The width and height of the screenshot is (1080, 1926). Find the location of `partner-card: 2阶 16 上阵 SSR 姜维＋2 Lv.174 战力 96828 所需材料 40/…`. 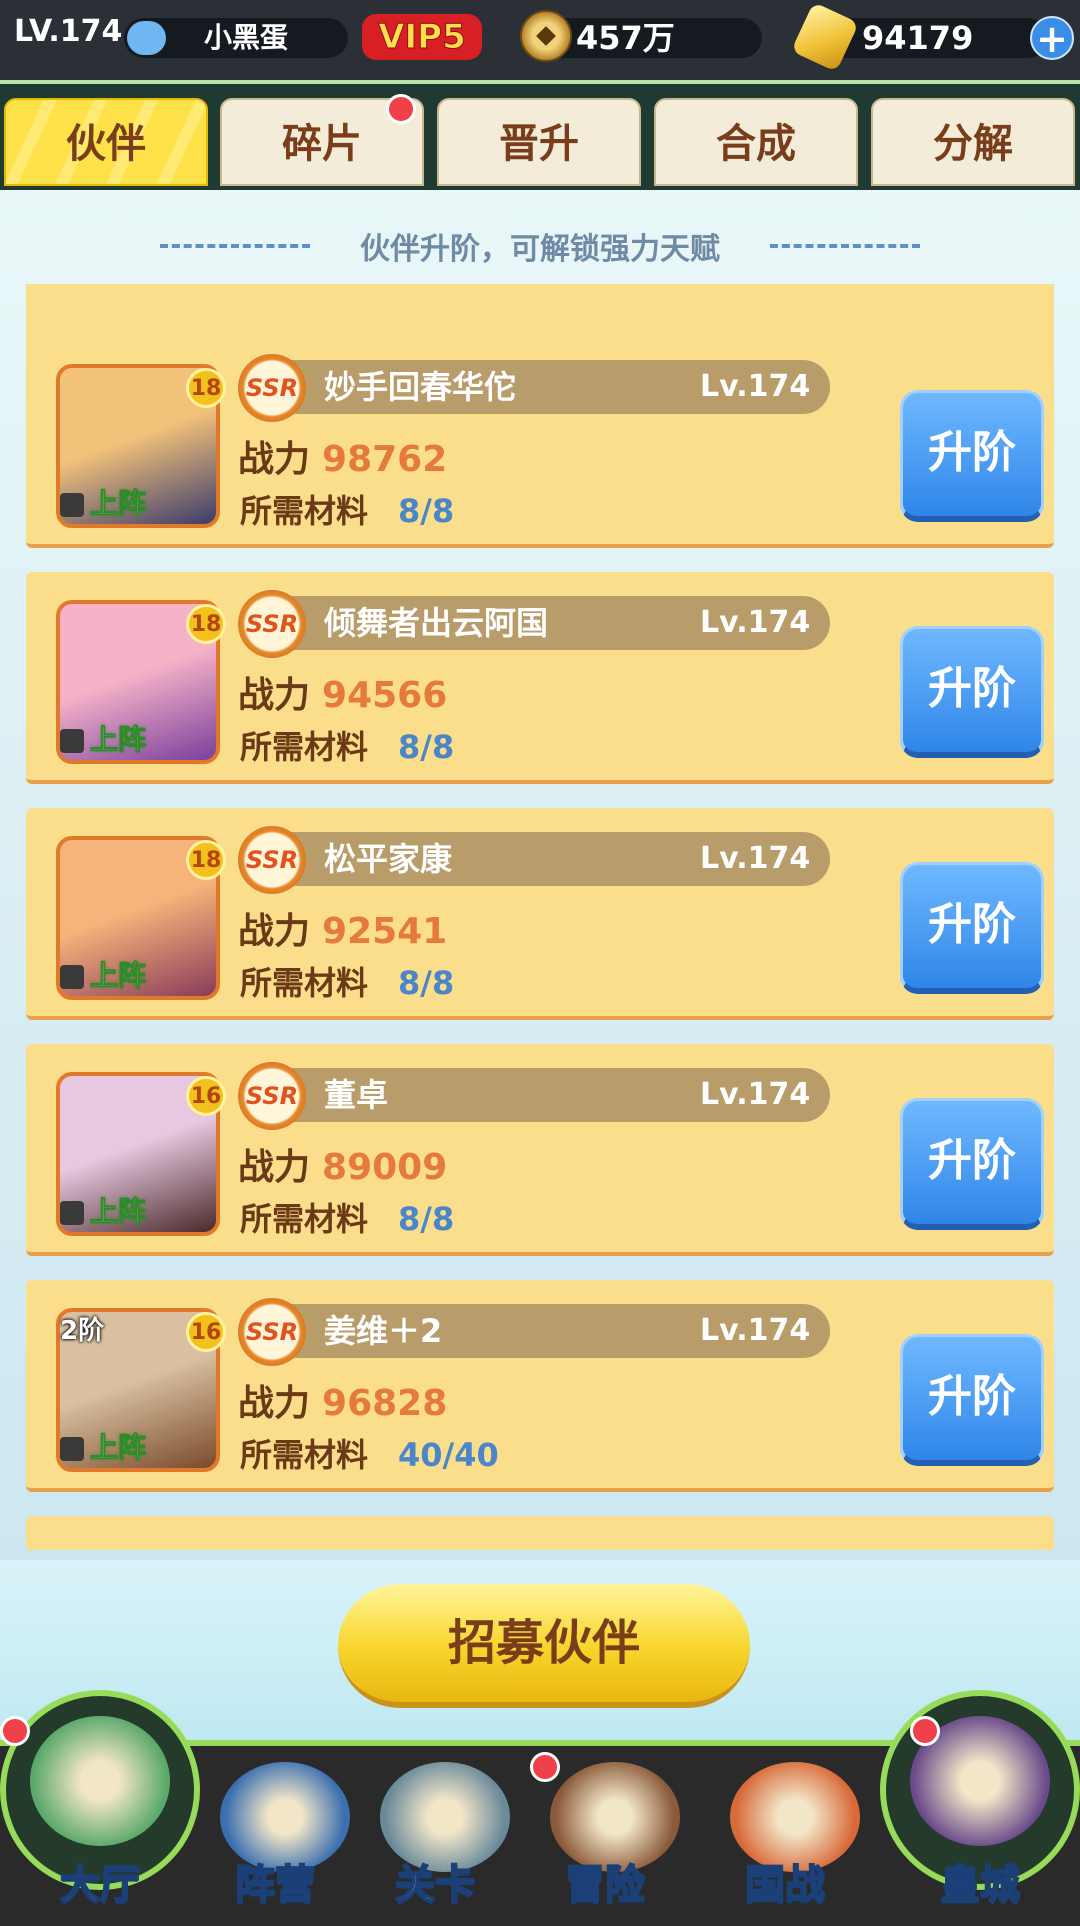

partner-card: 2阶 16 上阵 SSR 姜维＋2 Lv.174 战力 96828 所需材料 40/… is located at coordinates (540, 1386).